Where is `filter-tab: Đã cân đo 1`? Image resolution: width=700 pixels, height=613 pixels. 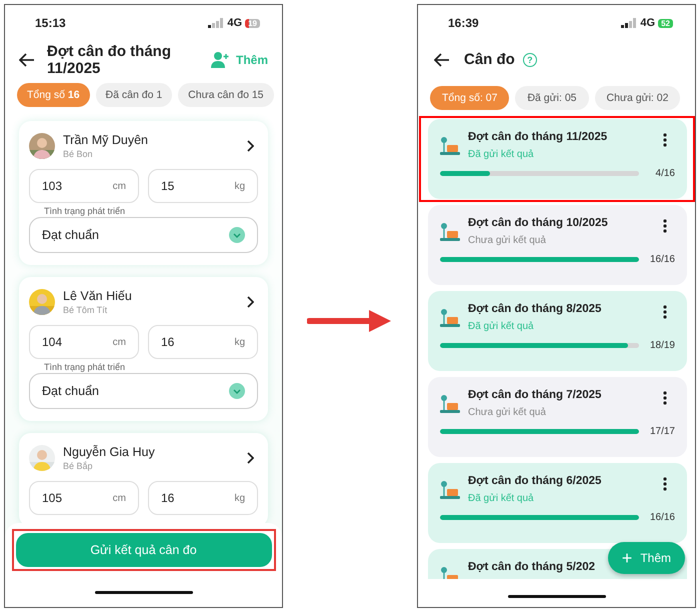
filter-tab: Đã cân đo 1 is located at coordinates (134, 95).